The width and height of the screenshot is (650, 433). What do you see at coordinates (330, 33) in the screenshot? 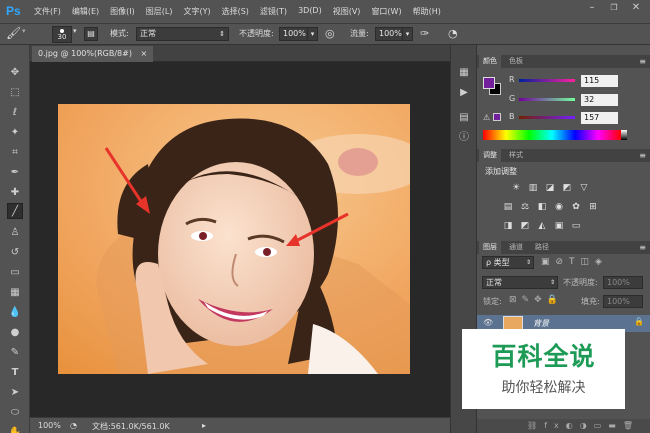
I see `pressure-opacity-icon: ◎` at bounding box center [330, 33].